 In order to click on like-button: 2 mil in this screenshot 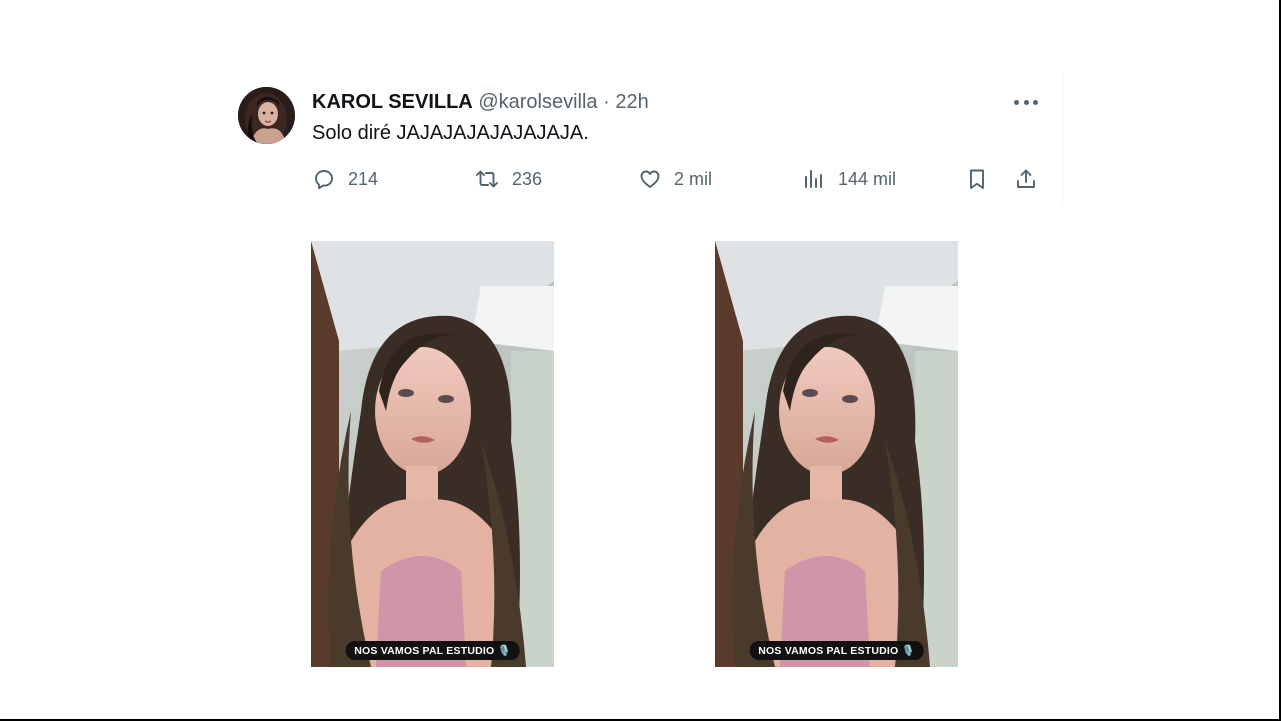, I will do `click(675, 179)`.